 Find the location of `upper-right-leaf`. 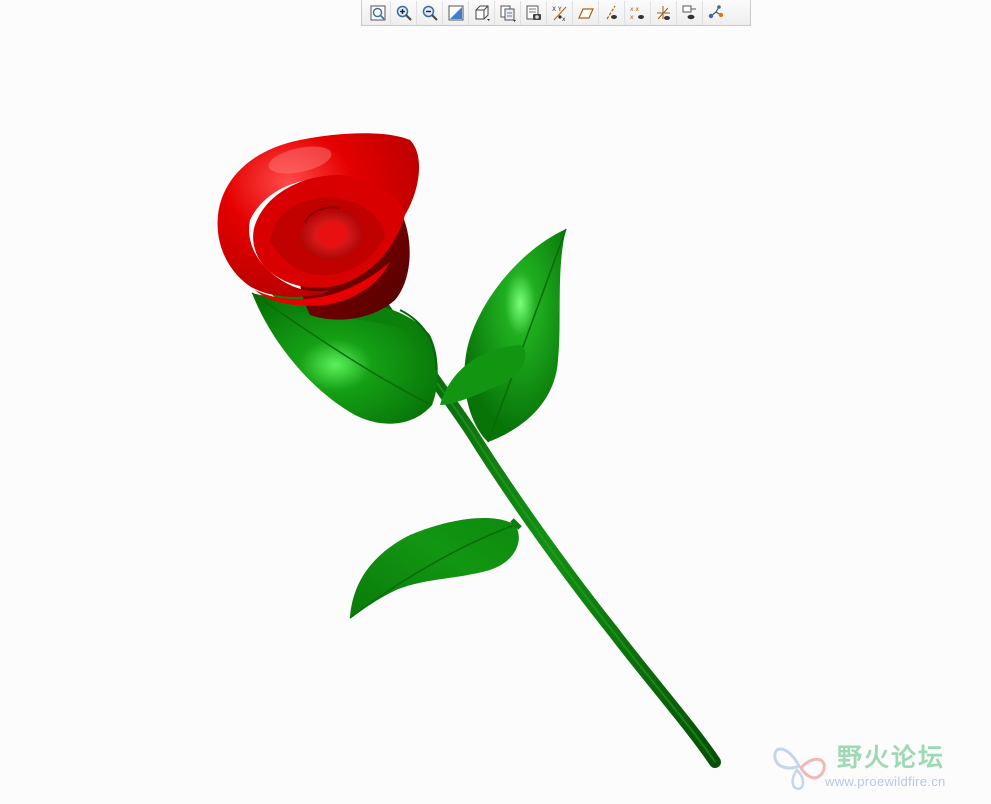

upper-right-leaf is located at coordinates (515, 335).